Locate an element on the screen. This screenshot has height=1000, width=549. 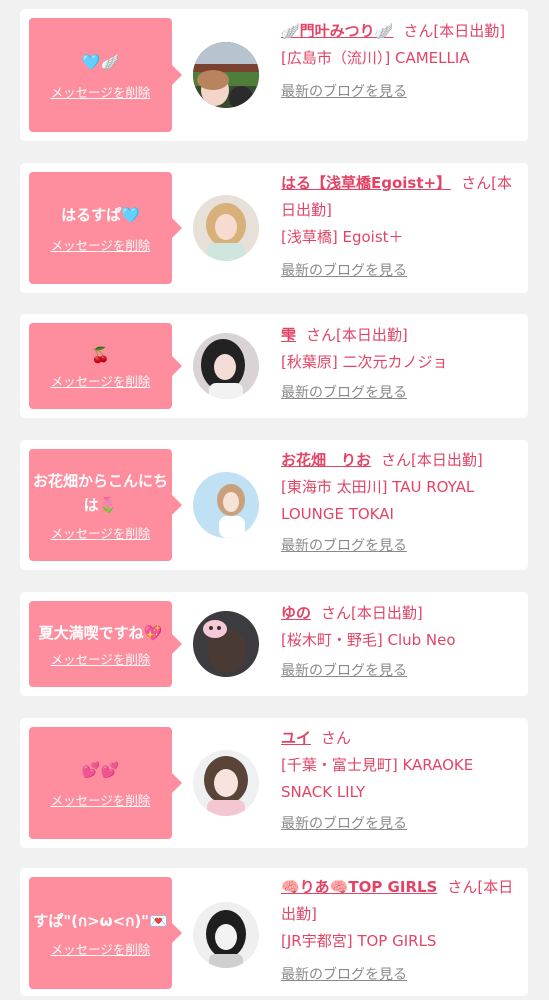
cast-name-link: 🪽門叶みつり🪽 is located at coordinates (337, 31).